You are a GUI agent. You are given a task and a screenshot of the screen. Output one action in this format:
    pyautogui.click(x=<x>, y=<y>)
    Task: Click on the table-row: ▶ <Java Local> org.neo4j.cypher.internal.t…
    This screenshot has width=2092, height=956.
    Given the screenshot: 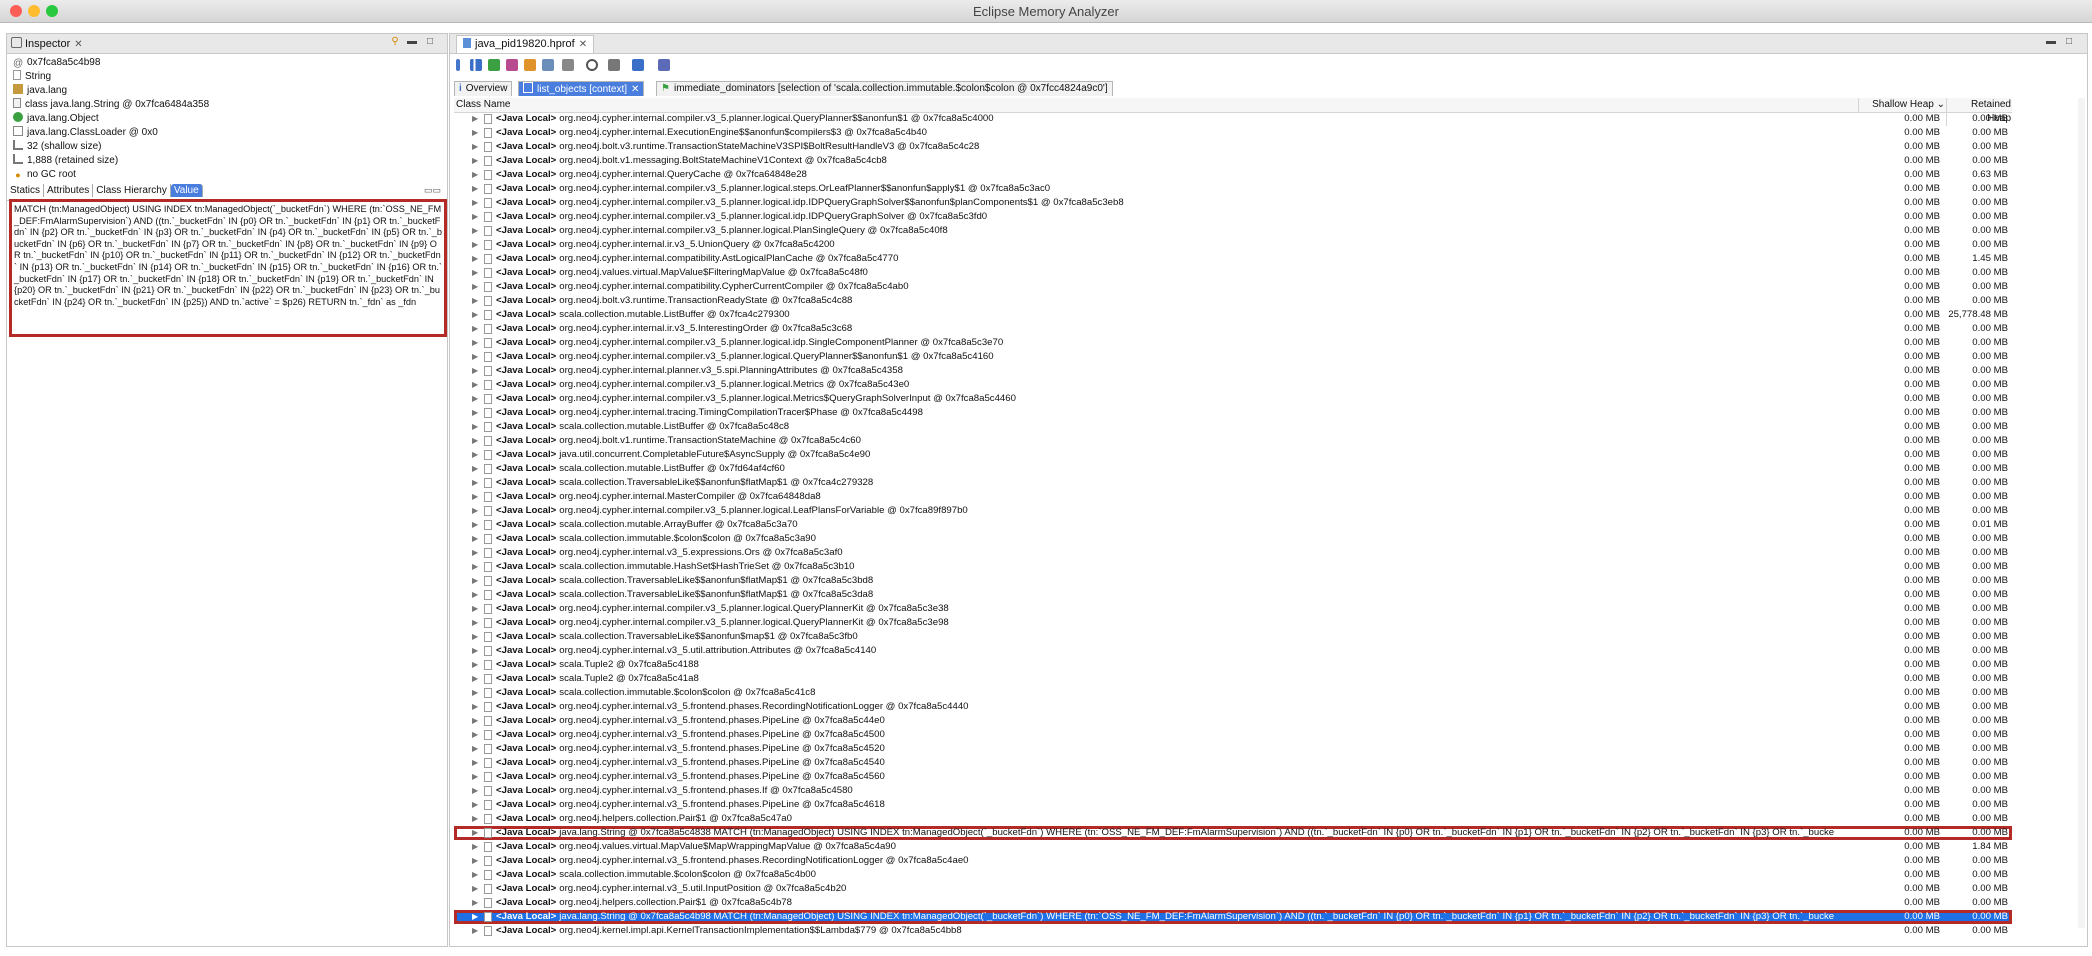 What is the action you would take?
    pyautogui.click(x=1233, y=413)
    